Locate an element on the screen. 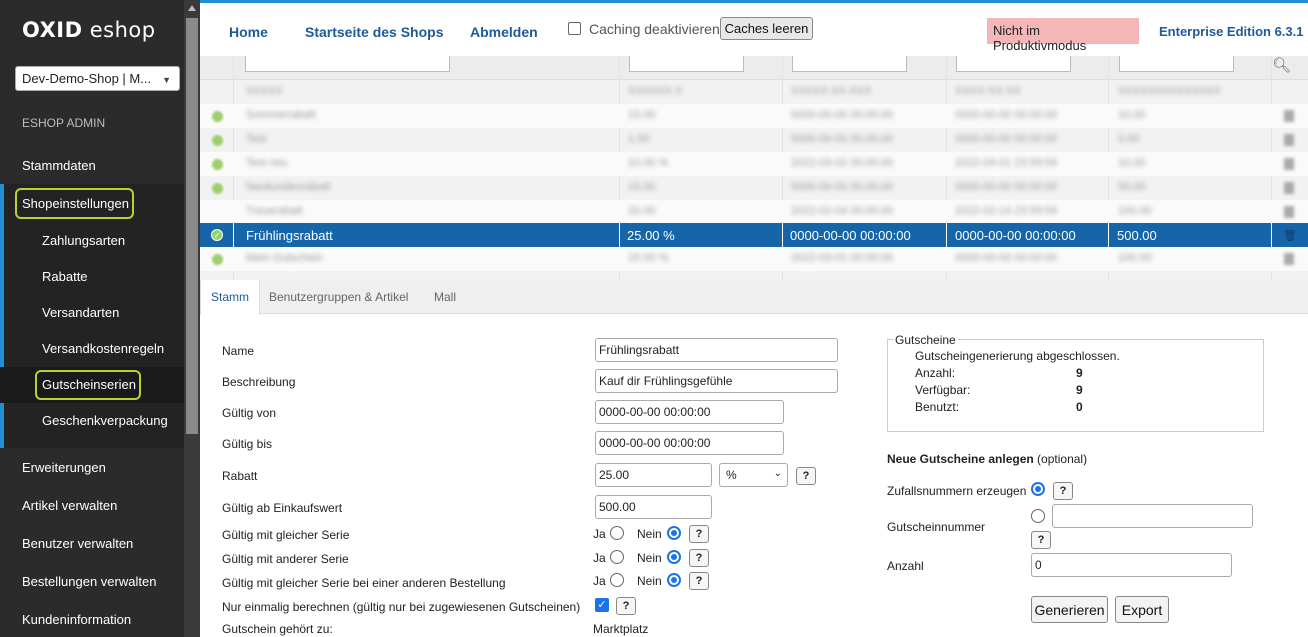  label-gehoert-zu: Gutschein gehört zu: is located at coordinates (277, 629).